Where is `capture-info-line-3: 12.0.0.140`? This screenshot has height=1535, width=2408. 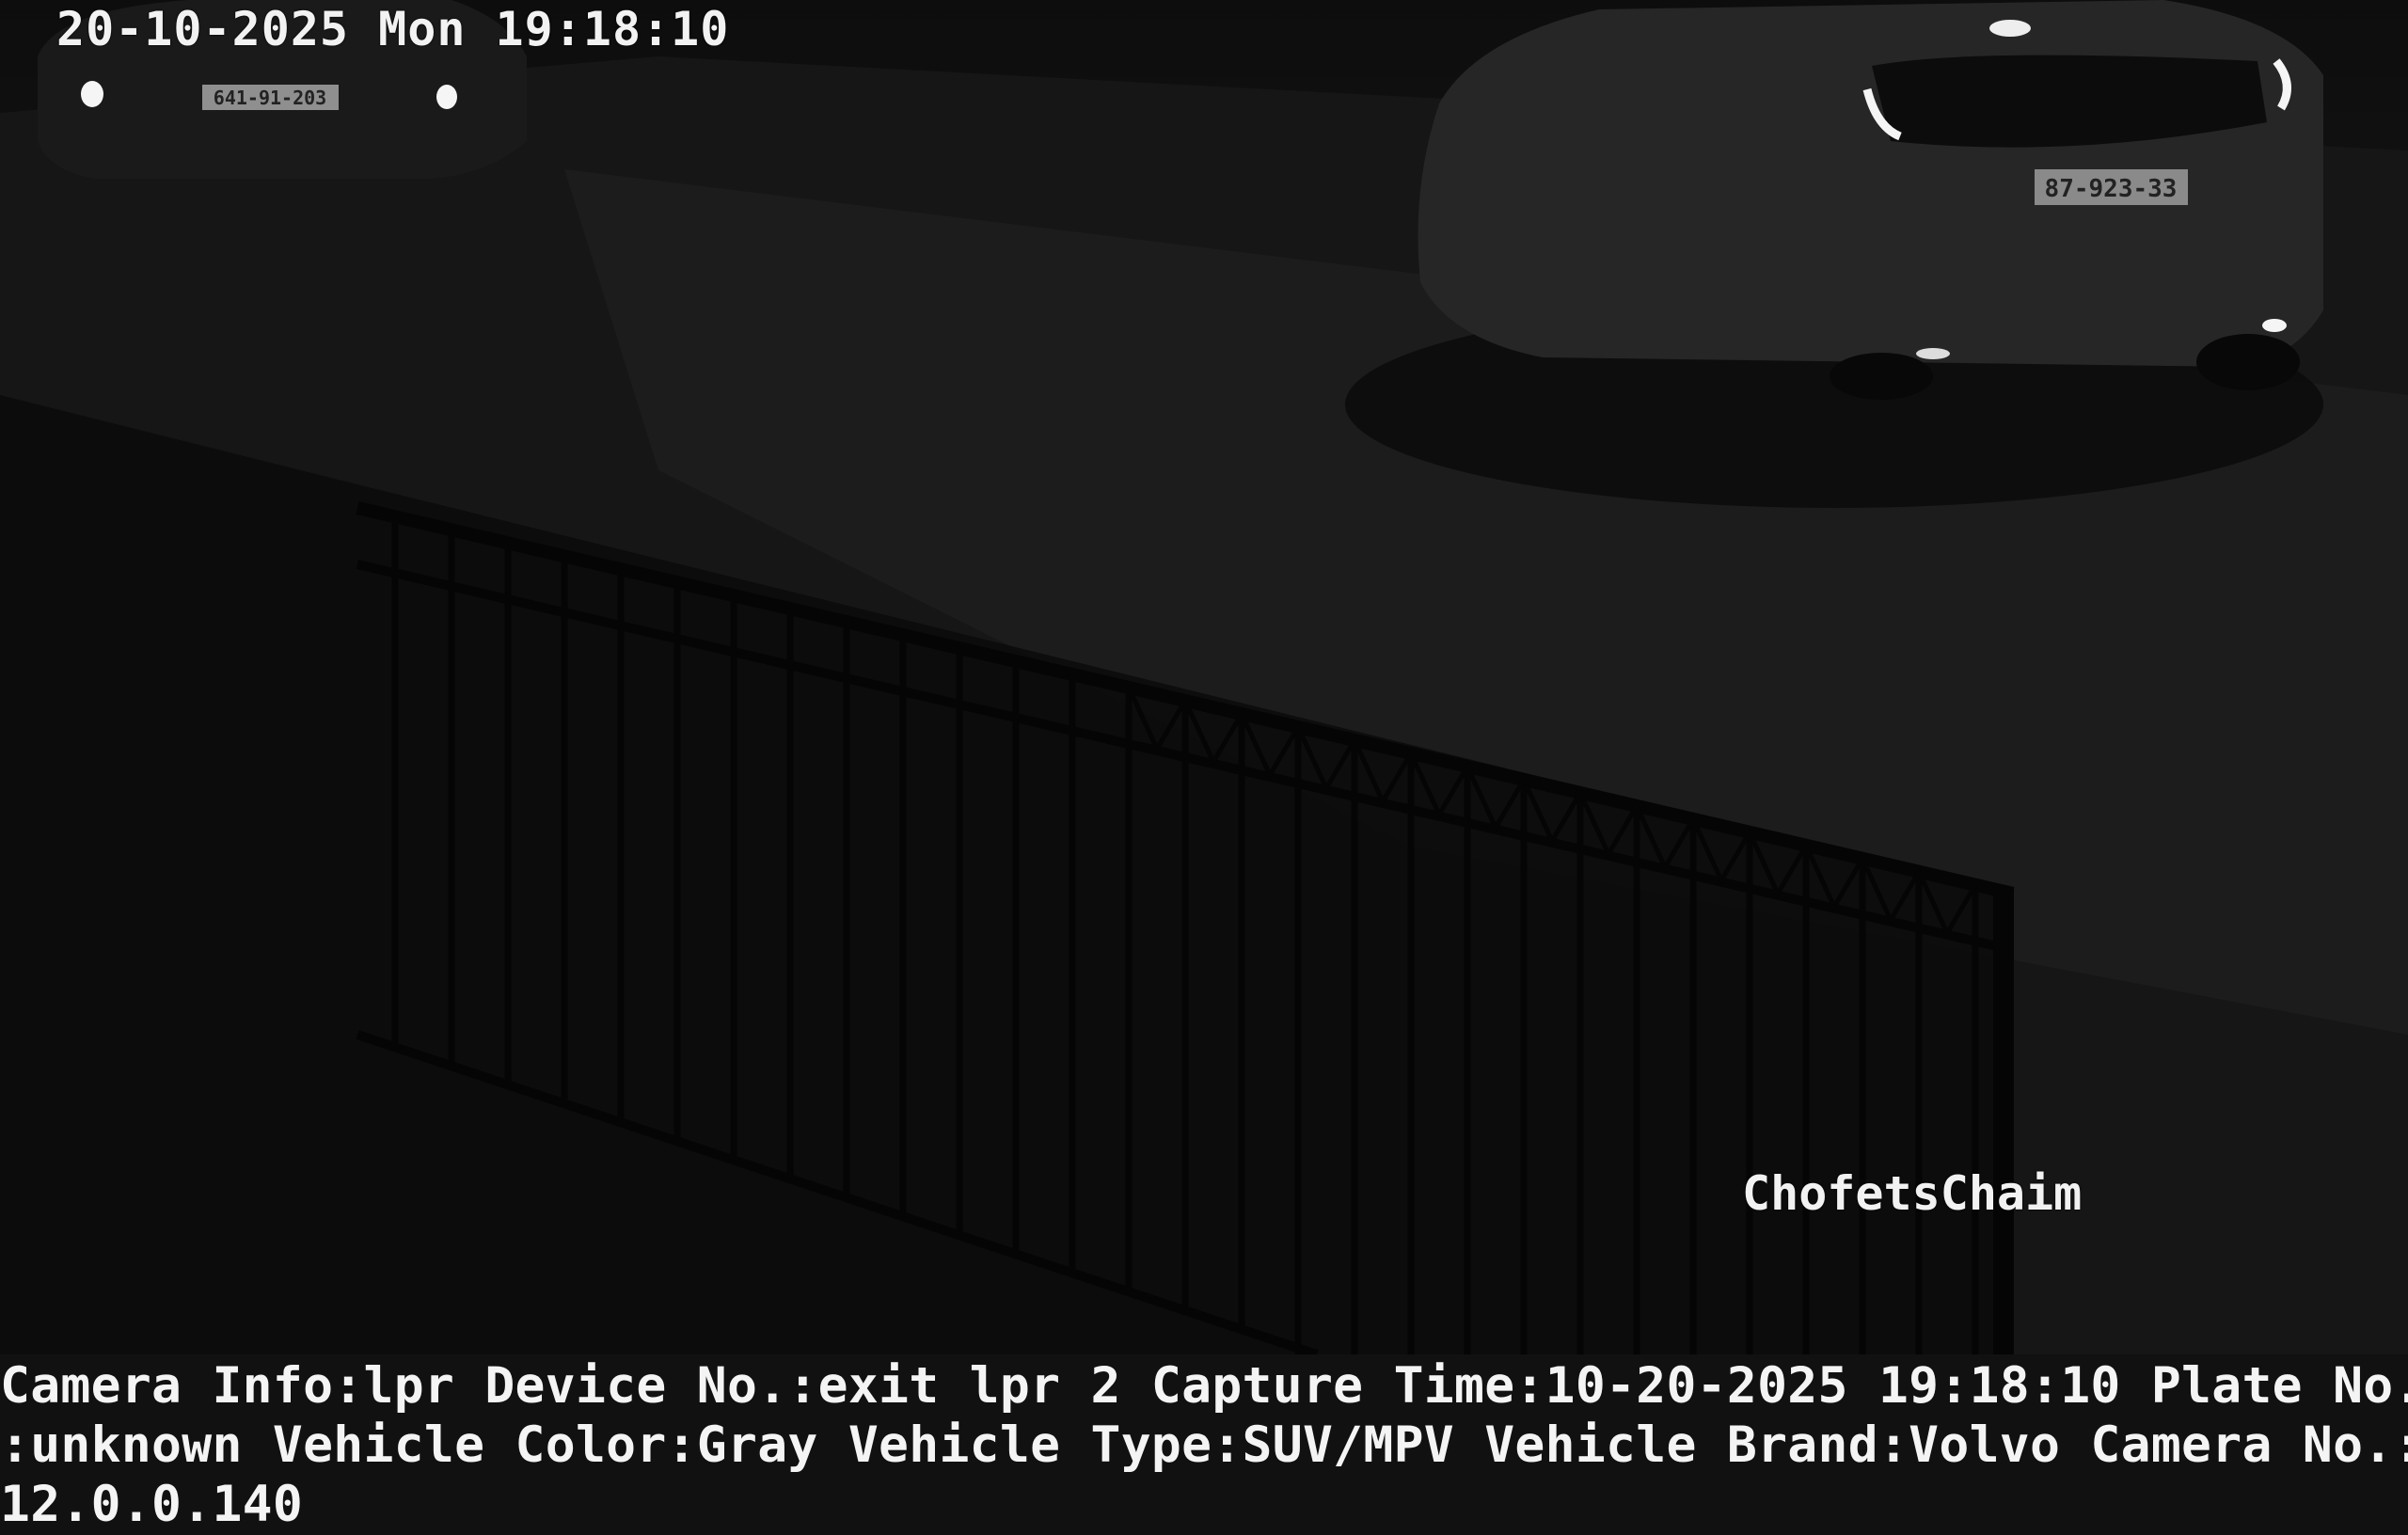
capture-info-line-3: 12.0.0.140 is located at coordinates (152, 1504).